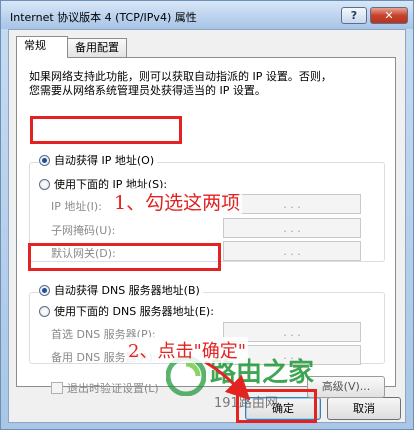 This screenshot has width=414, height=430. Describe the element at coordinates (147, 90) in the screenshot. I see `description-line-2: 您需要从网络系统管理员处获得适当的 IP 设置。` at that location.